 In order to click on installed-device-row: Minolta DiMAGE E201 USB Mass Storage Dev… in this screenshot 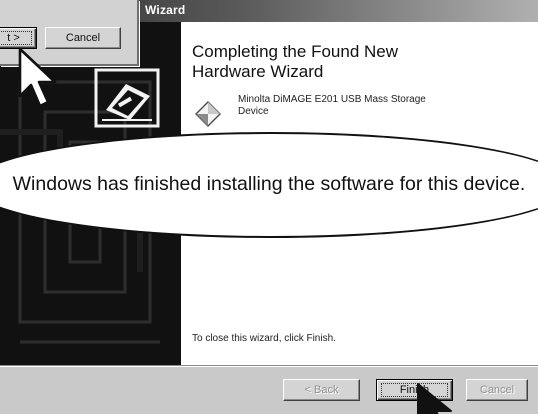, I will do `click(354, 112)`.